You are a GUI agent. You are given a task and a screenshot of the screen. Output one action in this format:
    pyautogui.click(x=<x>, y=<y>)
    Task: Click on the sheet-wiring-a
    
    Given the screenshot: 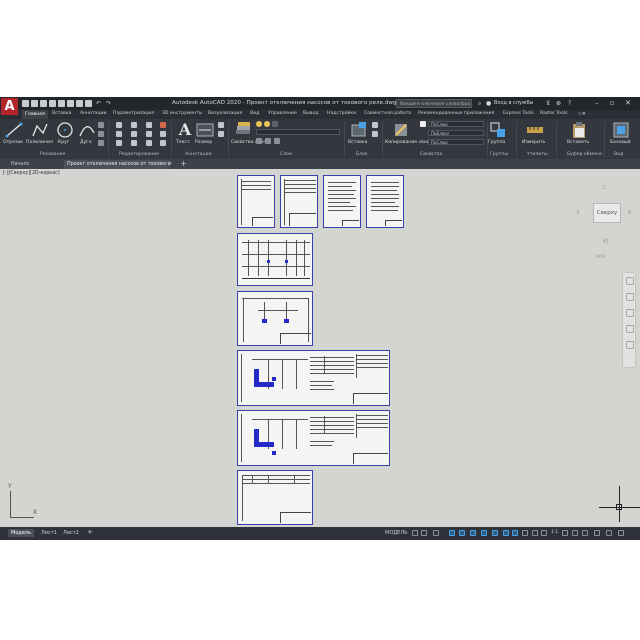 What is the action you would take?
    pyautogui.click(x=313, y=378)
    